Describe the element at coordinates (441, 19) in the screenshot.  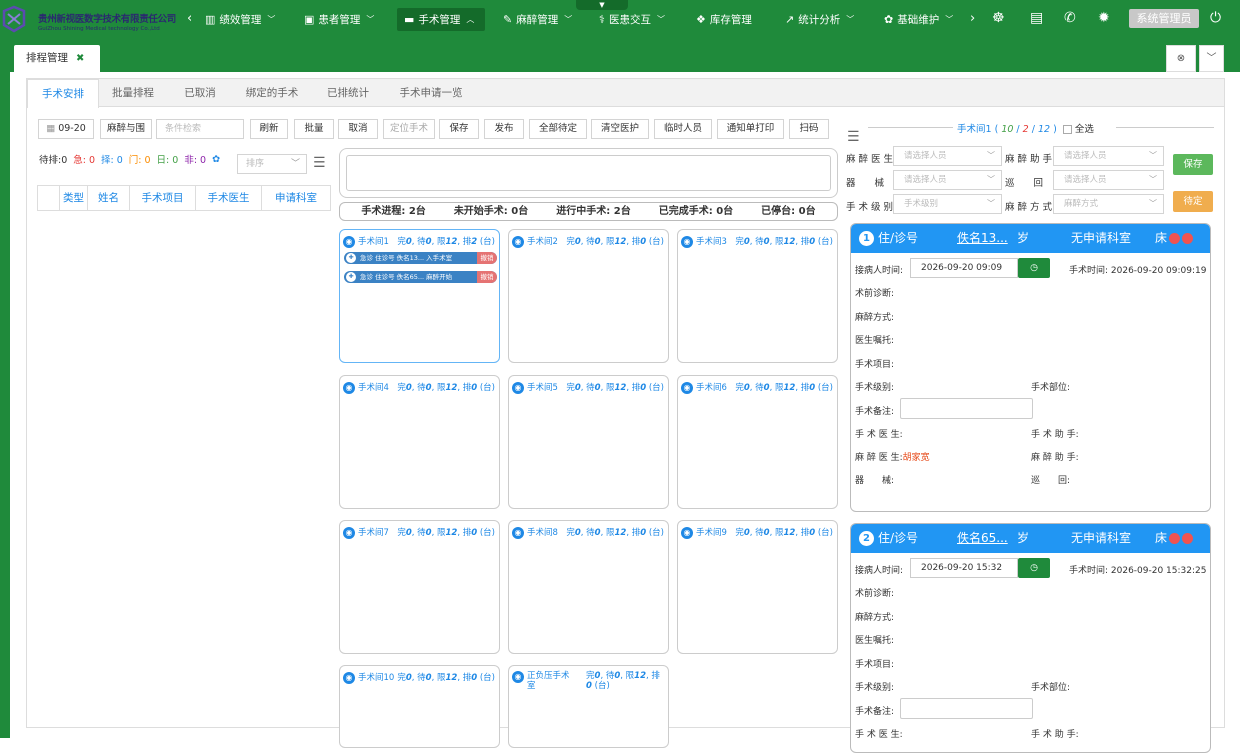
I see `nav-item-surgery: ▬ 手术管理 ︿` at that location.